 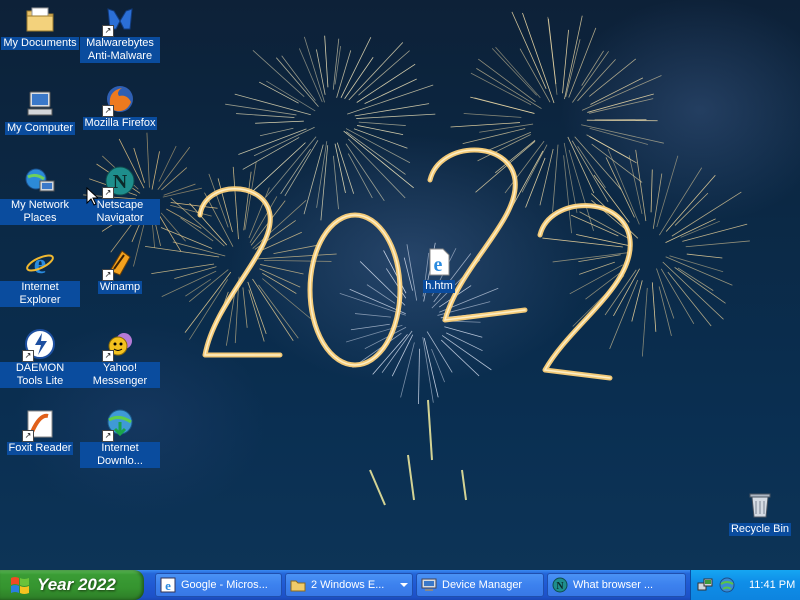 What do you see at coordinates (120, 33) in the screenshot?
I see `desktop-icon-malwarebytes: ↗ Malwarebytes Anti-Malware` at bounding box center [120, 33].